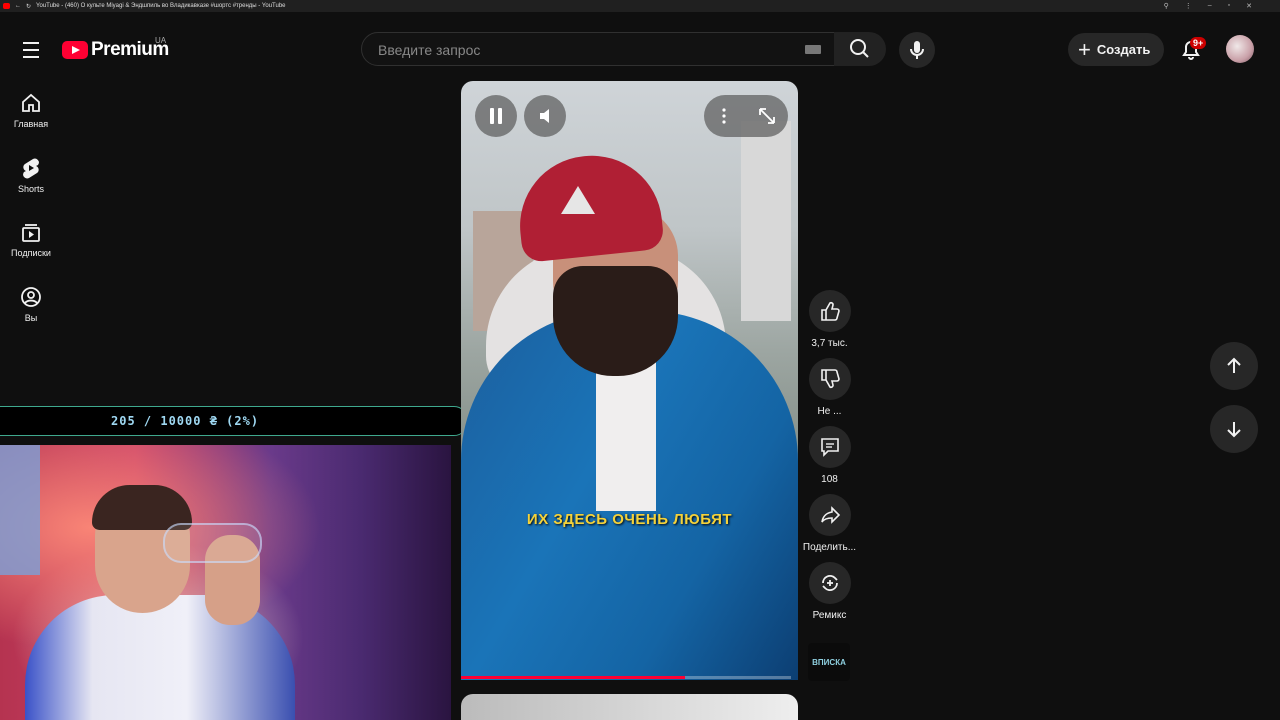  What do you see at coordinates (829, 447) in the screenshot?
I see `comment-icon` at bounding box center [829, 447].